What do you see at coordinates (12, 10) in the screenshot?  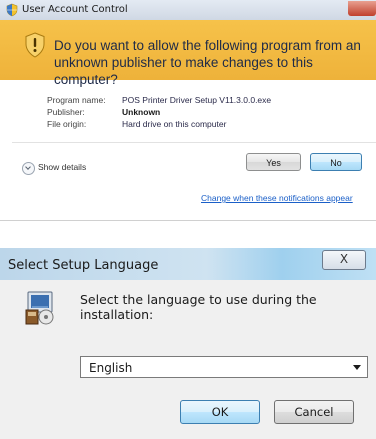 I see `uac-shield-icon` at bounding box center [12, 10].